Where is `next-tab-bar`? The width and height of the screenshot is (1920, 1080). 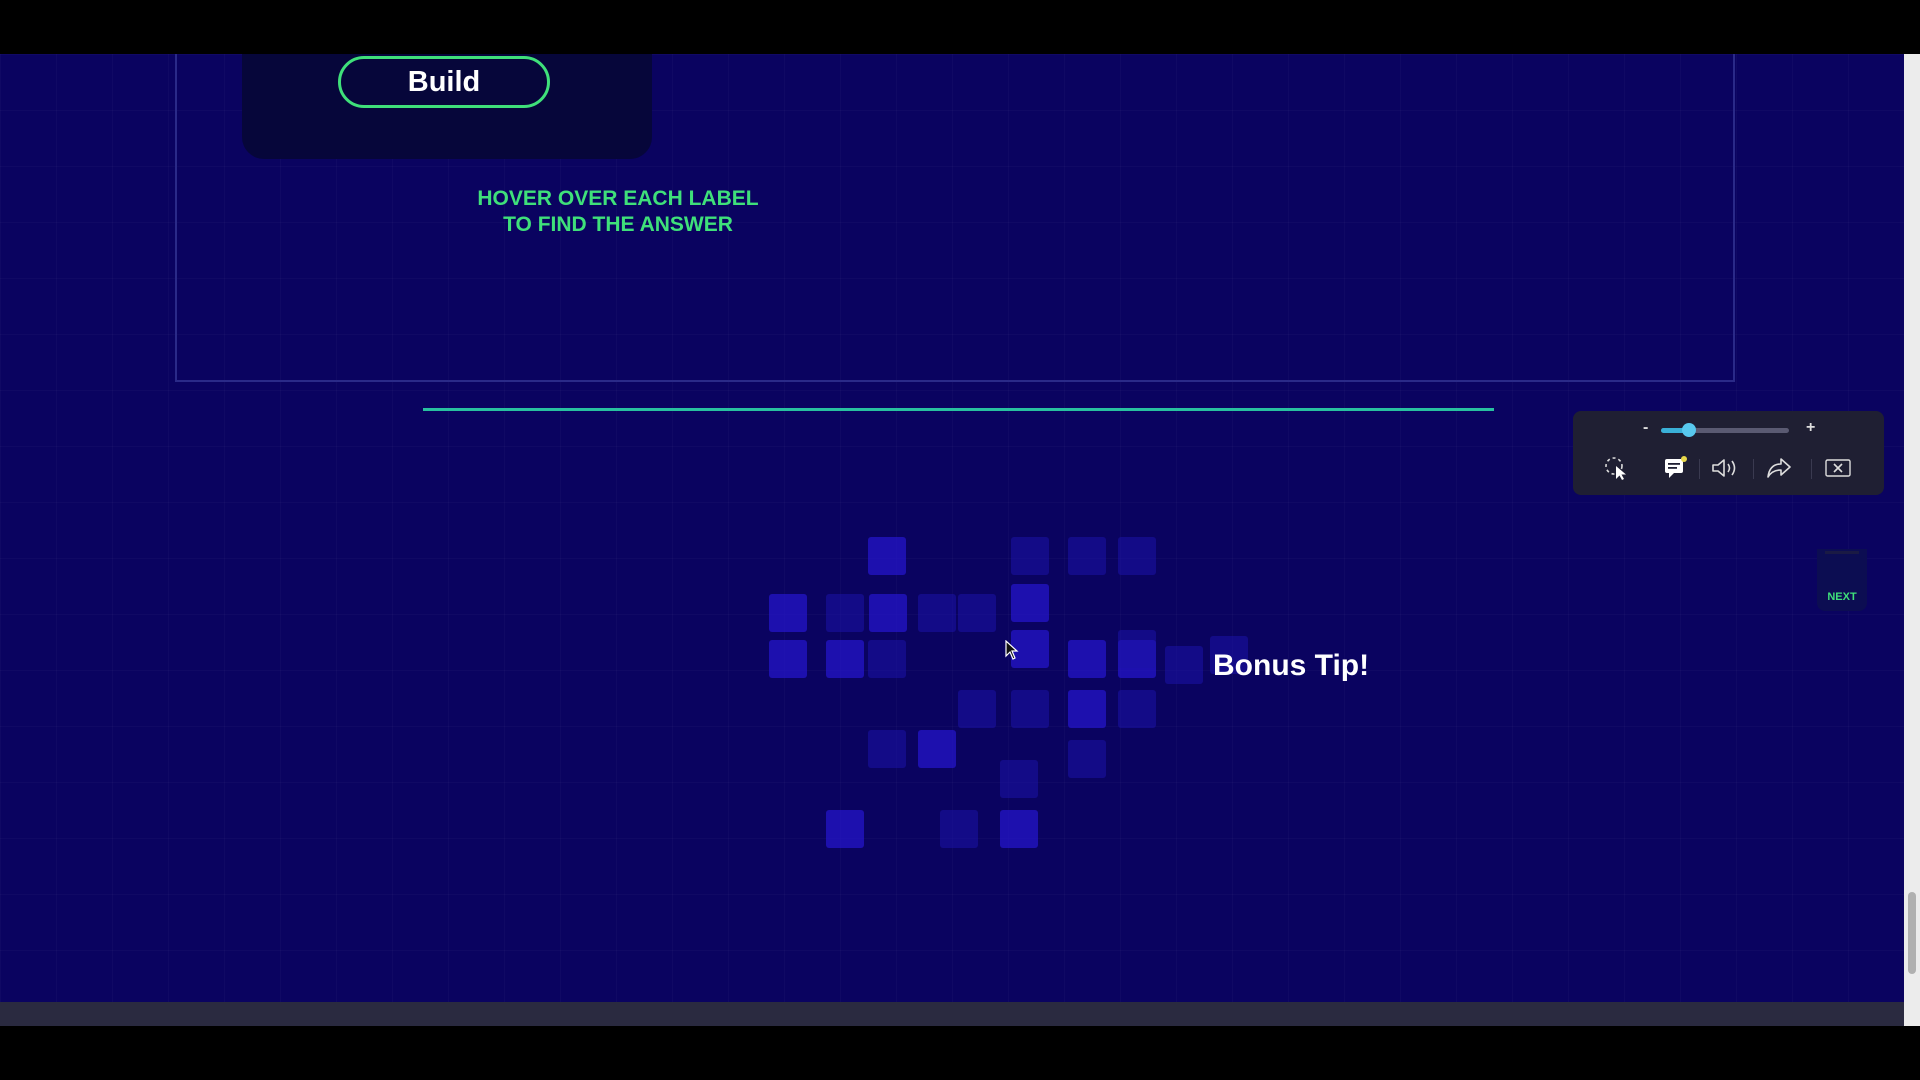 next-tab-bar is located at coordinates (1842, 552).